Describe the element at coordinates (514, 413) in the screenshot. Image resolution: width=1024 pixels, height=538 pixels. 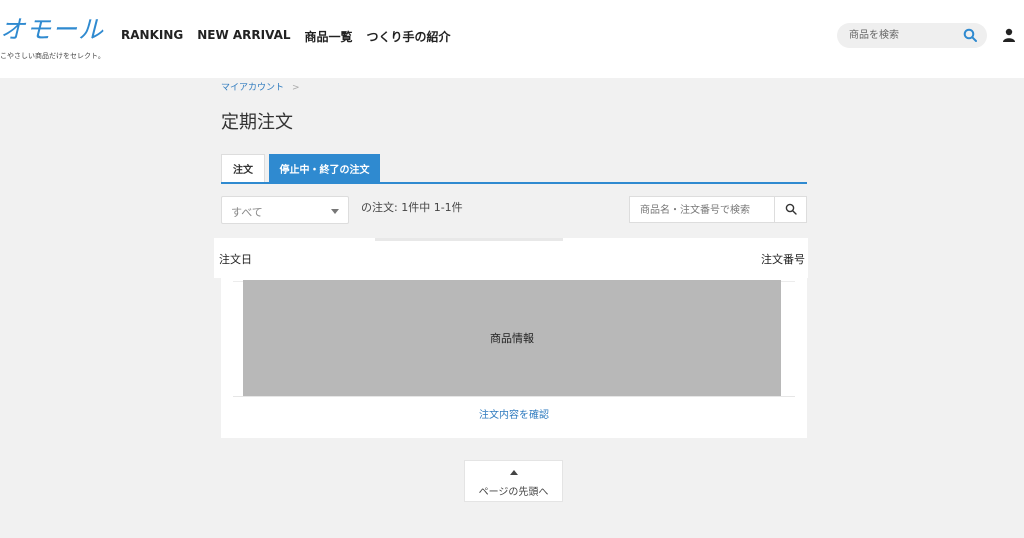
I see `view-order-details-link: 注文内容を確認` at that location.